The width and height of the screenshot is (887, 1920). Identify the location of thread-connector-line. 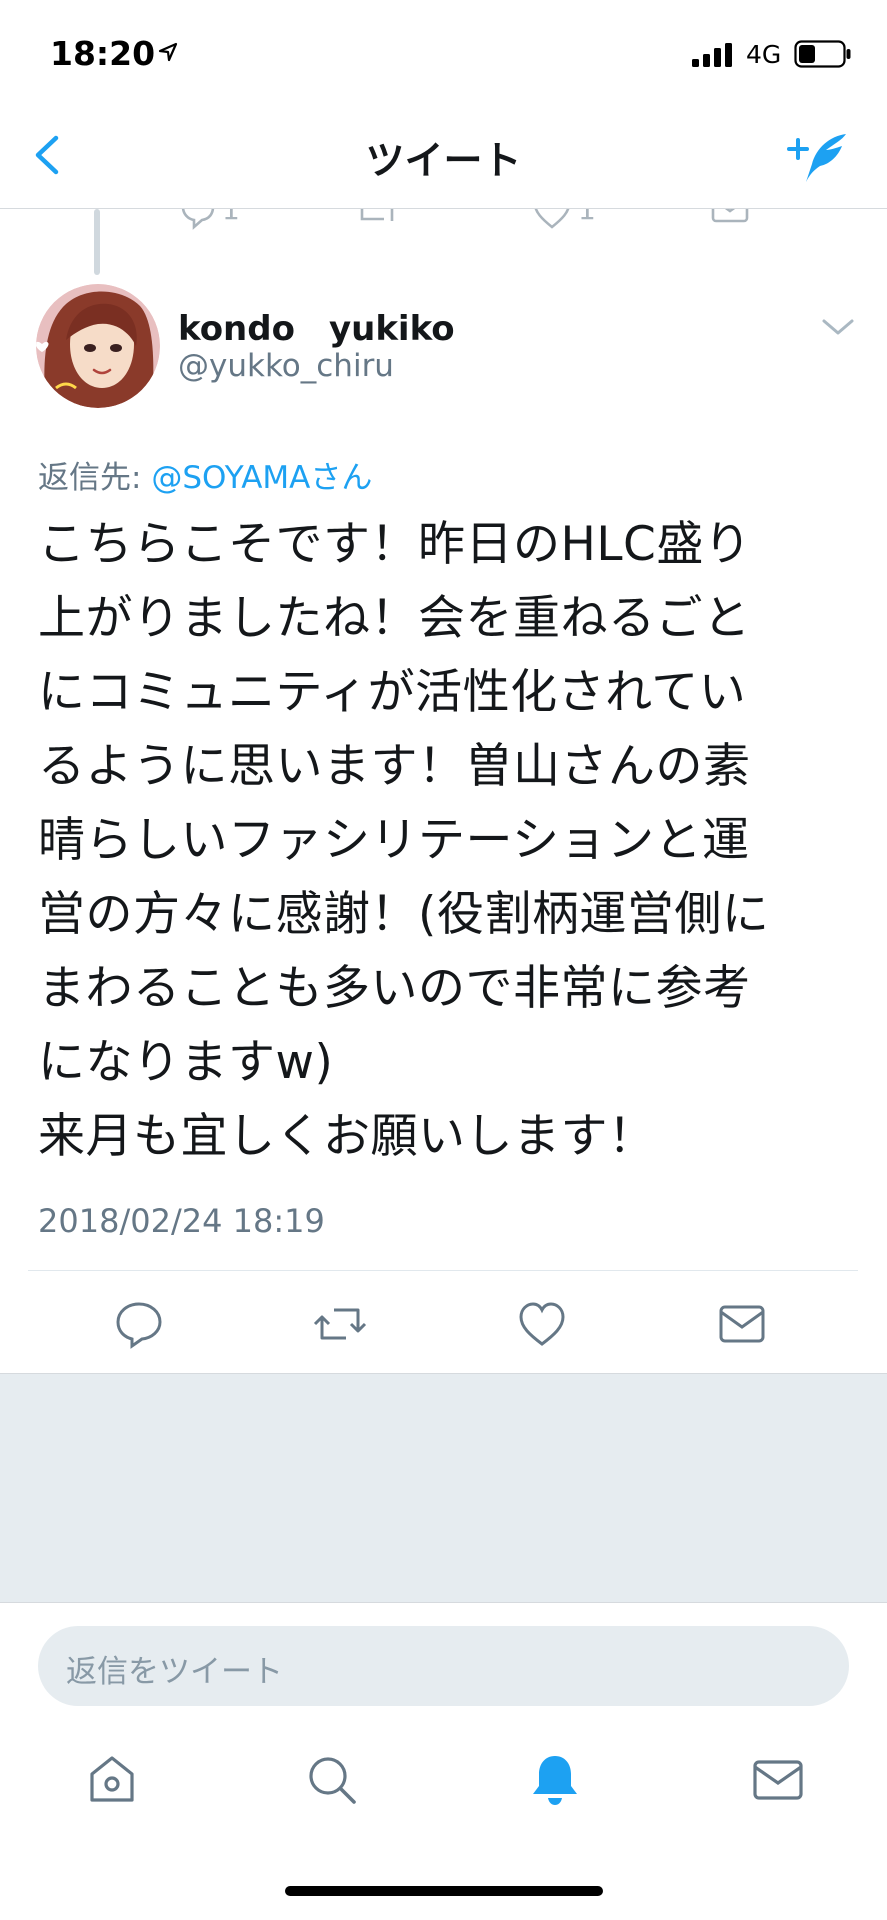
(97, 242).